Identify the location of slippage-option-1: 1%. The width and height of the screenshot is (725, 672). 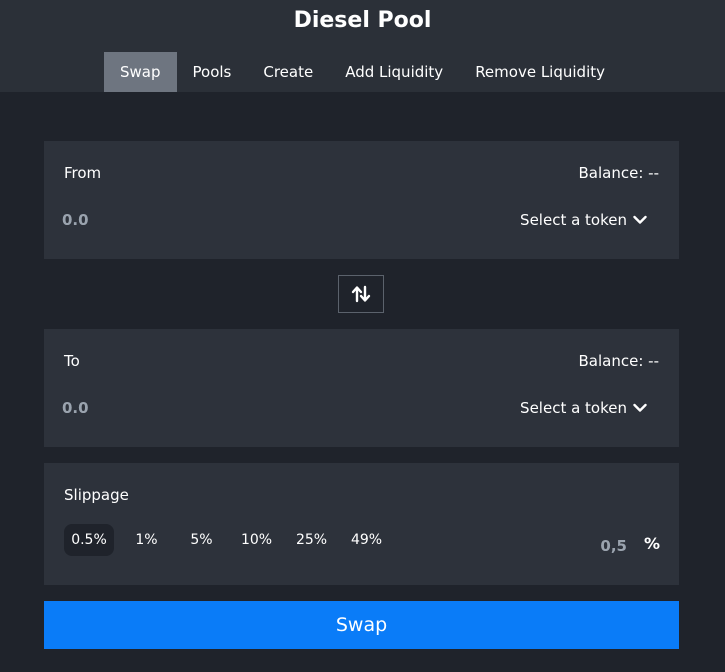
(146, 540).